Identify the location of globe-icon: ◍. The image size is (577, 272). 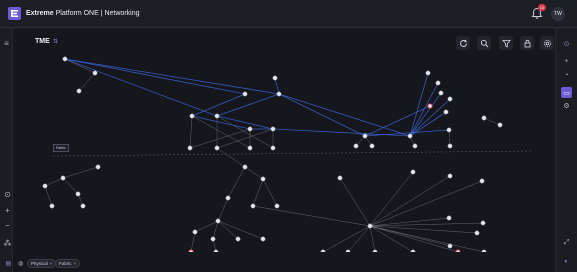
(20, 263).